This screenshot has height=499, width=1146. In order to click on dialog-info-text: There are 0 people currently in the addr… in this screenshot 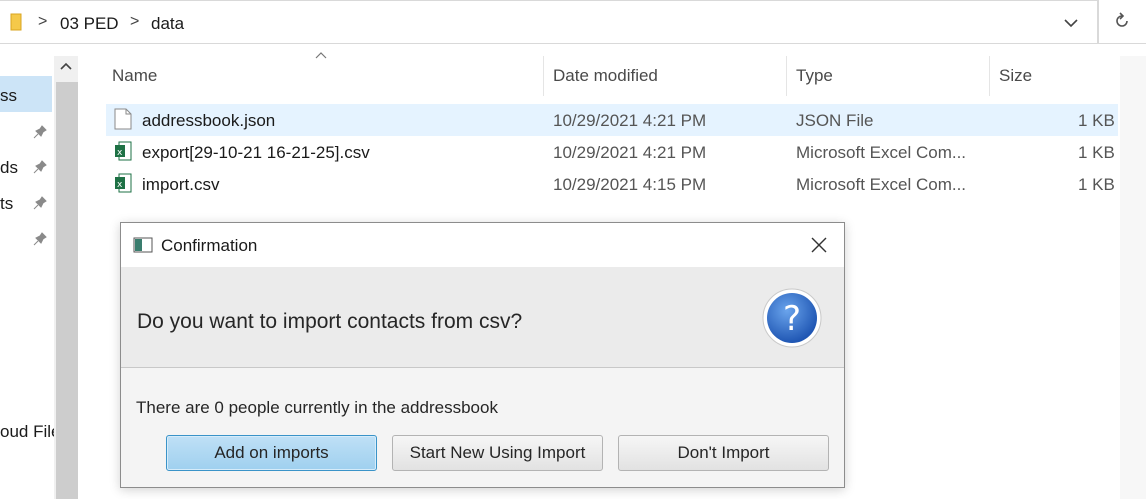, I will do `click(317, 407)`.